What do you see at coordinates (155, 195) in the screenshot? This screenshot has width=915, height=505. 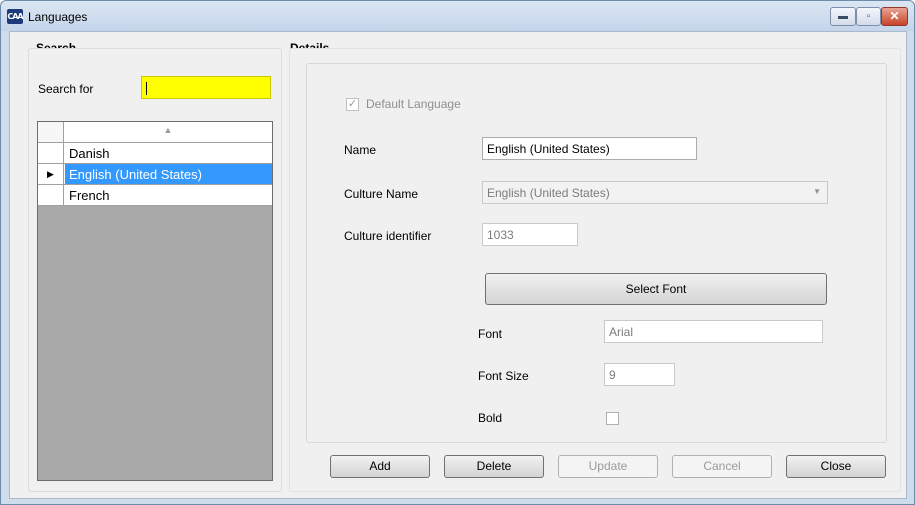 I see `table-row: French` at bounding box center [155, 195].